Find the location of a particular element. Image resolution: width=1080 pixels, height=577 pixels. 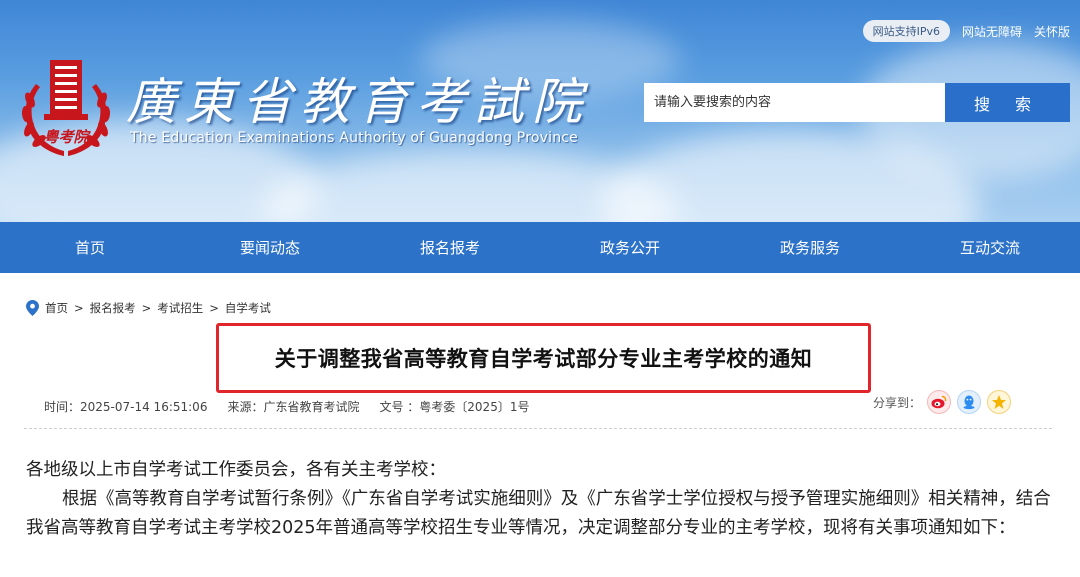

breadcrumb-self-study-exam: 自学考试 is located at coordinates (248, 308).